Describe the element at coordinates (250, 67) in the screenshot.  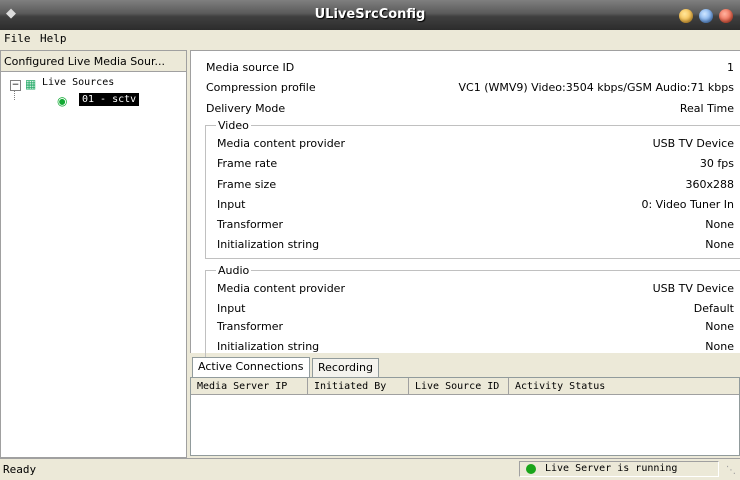
I see `prop-label: Media source ID` at that location.